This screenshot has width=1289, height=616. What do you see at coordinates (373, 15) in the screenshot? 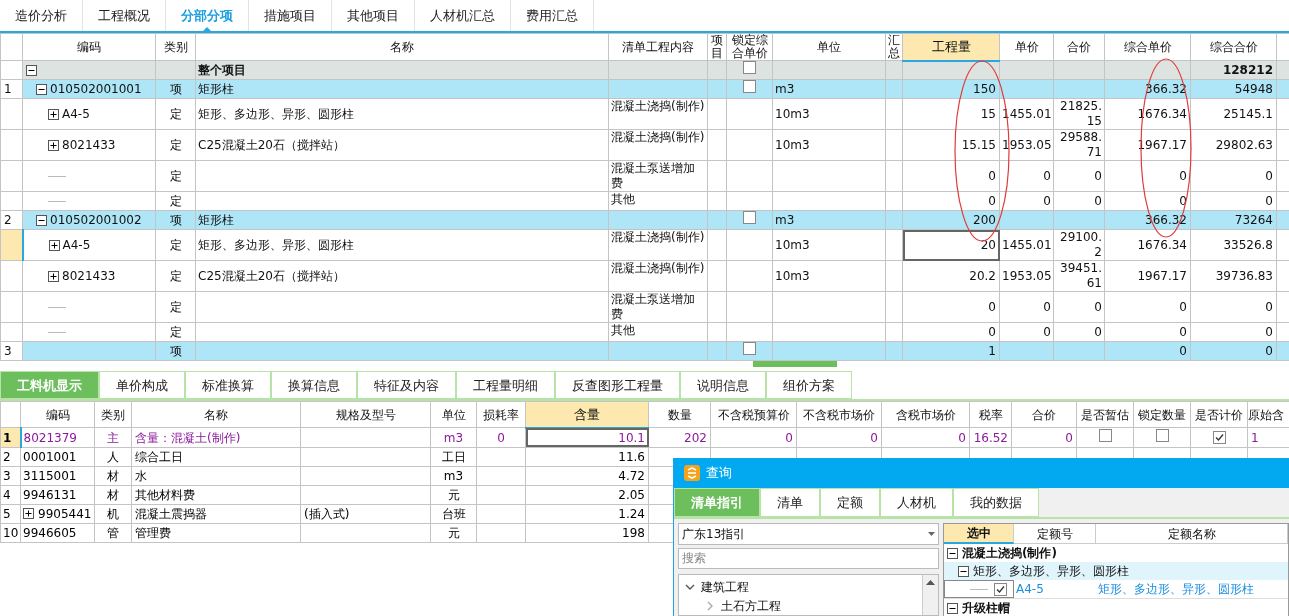
I see `tab: 其他项目` at bounding box center [373, 15].